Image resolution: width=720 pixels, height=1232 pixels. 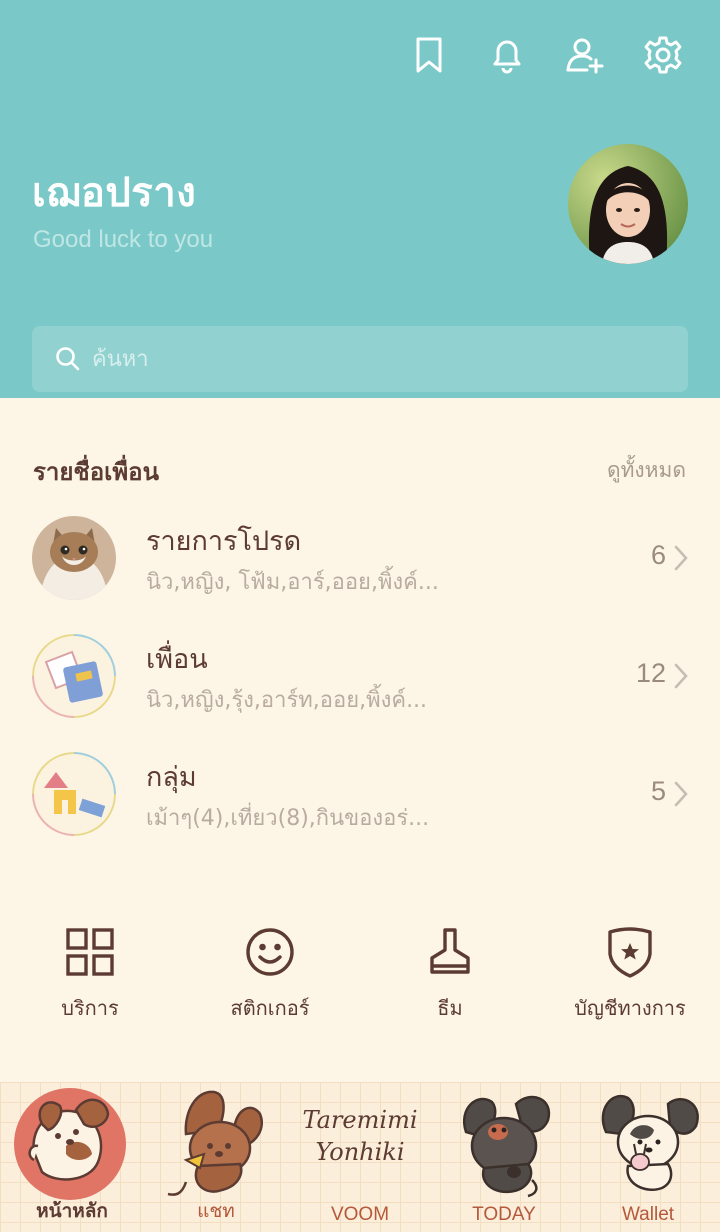 What do you see at coordinates (360, 802) in the screenshot?
I see `list-item-groups: กลุ่ม เม้าๆ(4),เที่ยว(8),กินของอร่... 5` at bounding box center [360, 802].